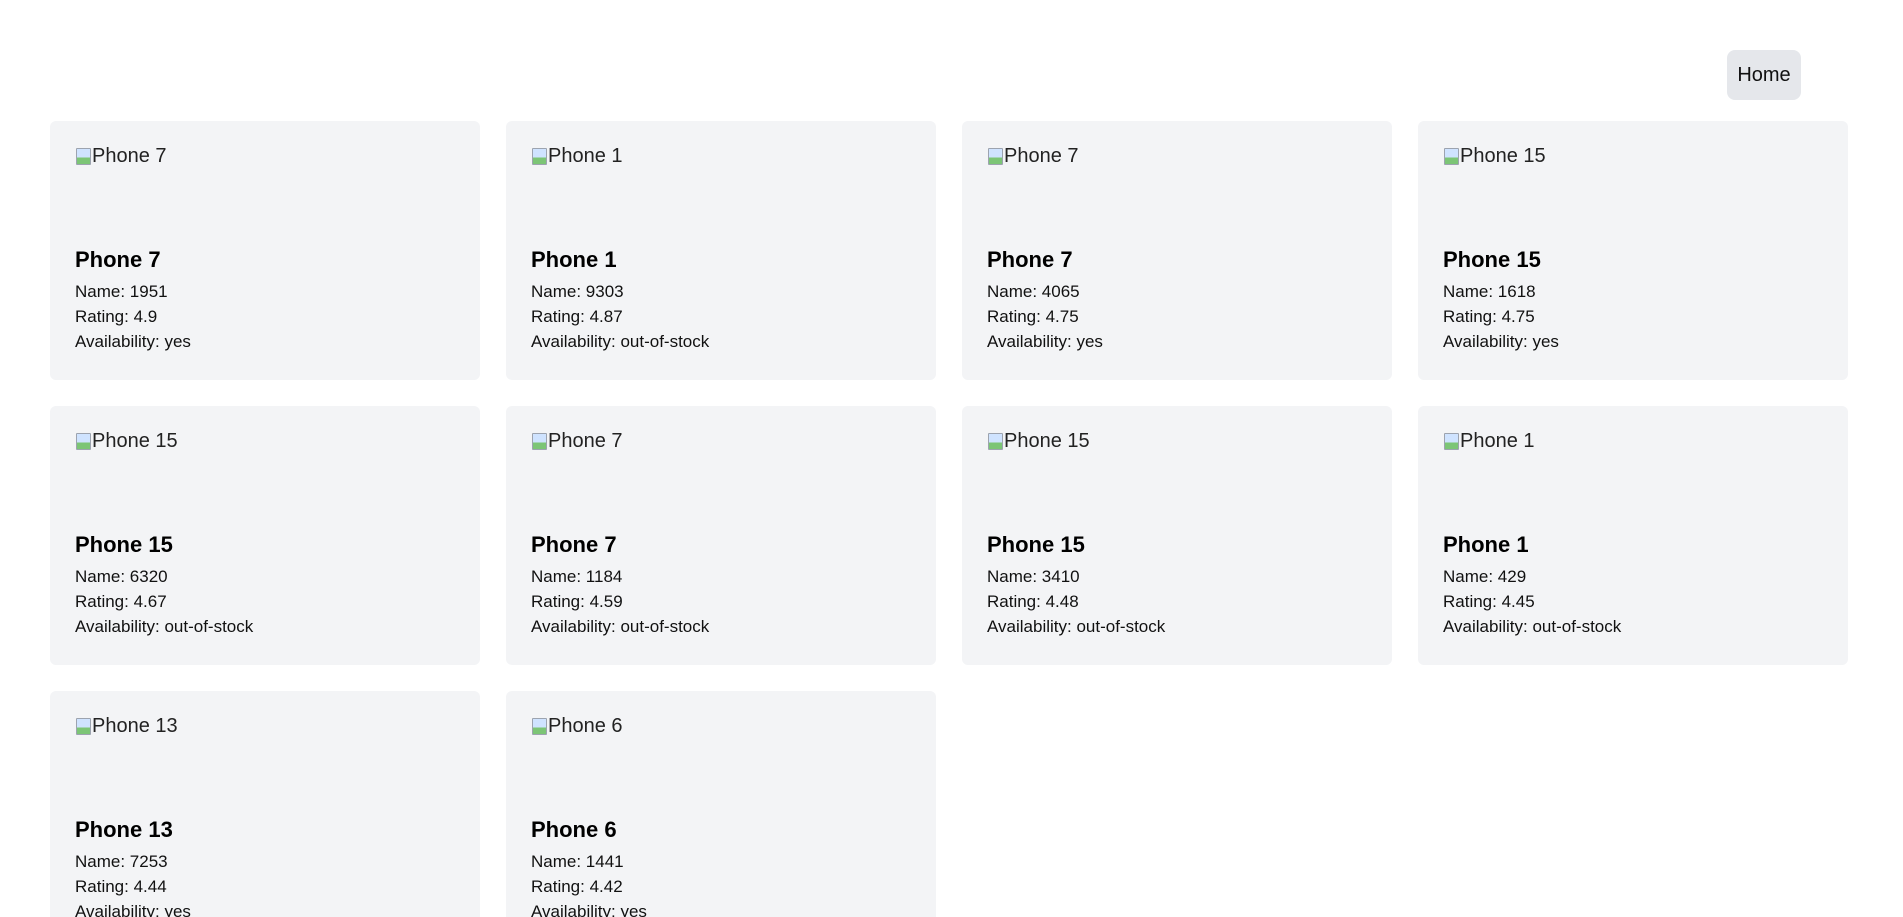 Image resolution: width=1903 pixels, height=917 pixels. Describe the element at coordinates (121, 861) in the screenshot. I see `product-name: Name: 7253` at that location.